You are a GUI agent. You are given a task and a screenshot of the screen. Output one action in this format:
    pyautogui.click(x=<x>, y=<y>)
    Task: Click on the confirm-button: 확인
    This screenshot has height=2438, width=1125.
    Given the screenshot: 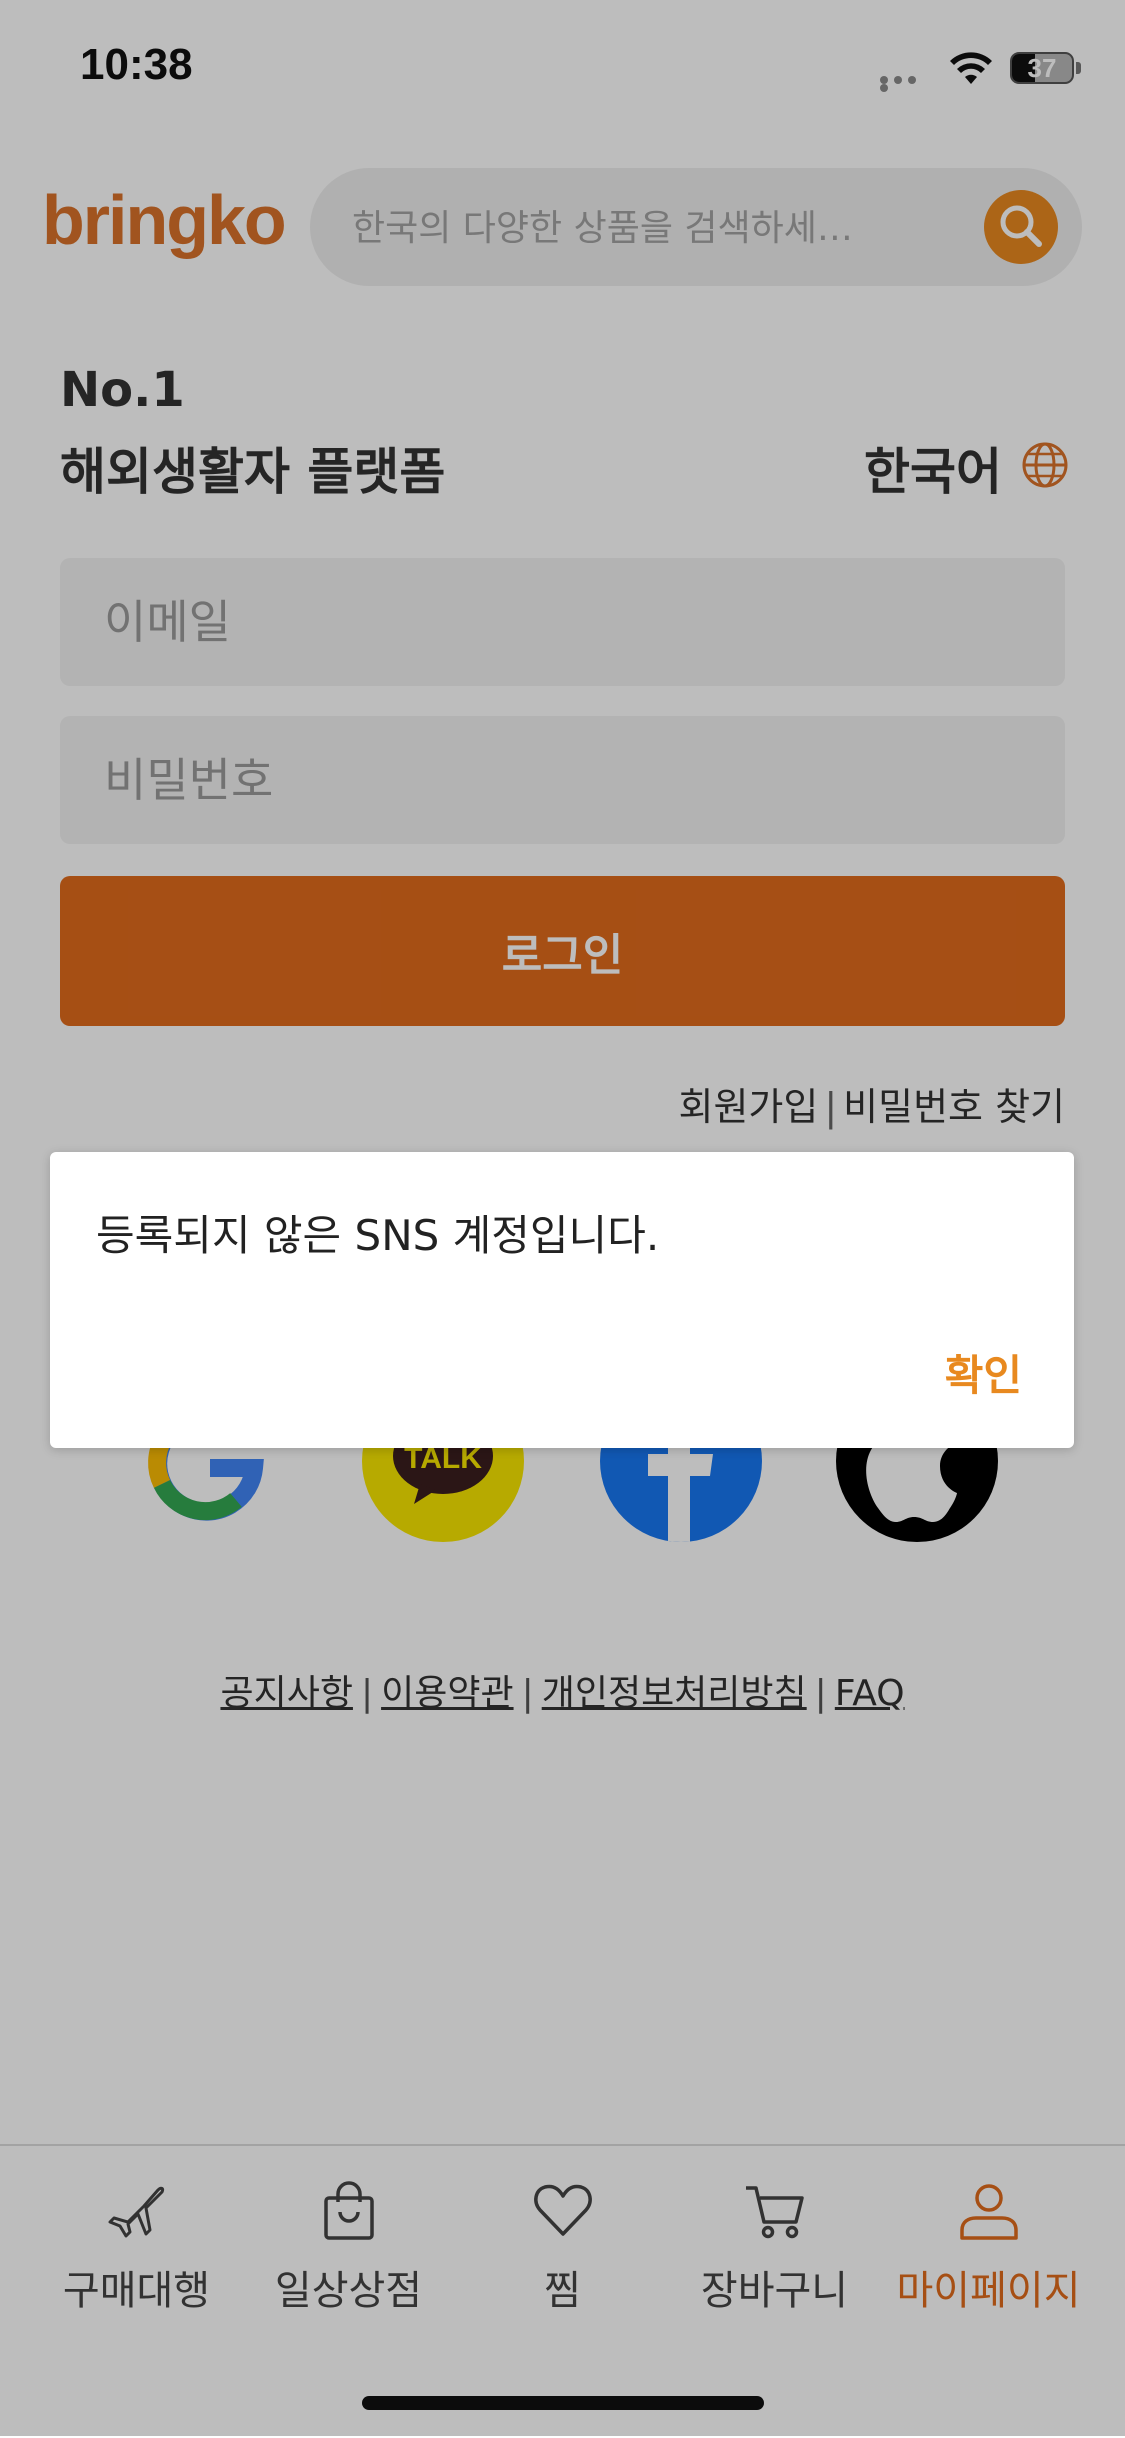 What is the action you would take?
    pyautogui.click(x=983, y=1372)
    